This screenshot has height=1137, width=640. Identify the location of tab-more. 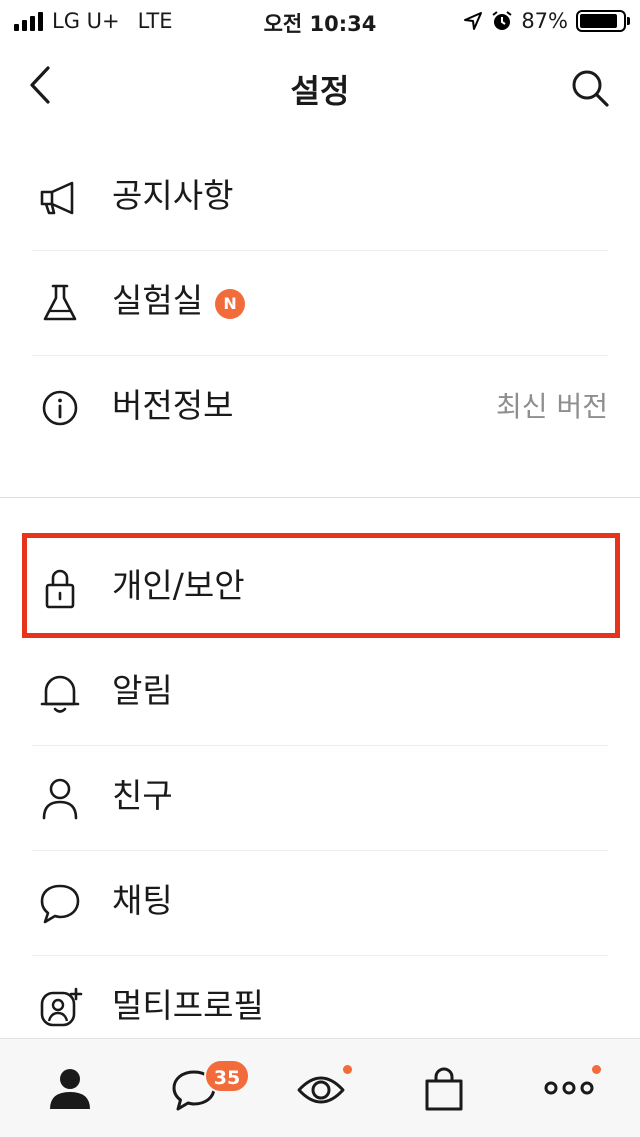
(572, 1088).